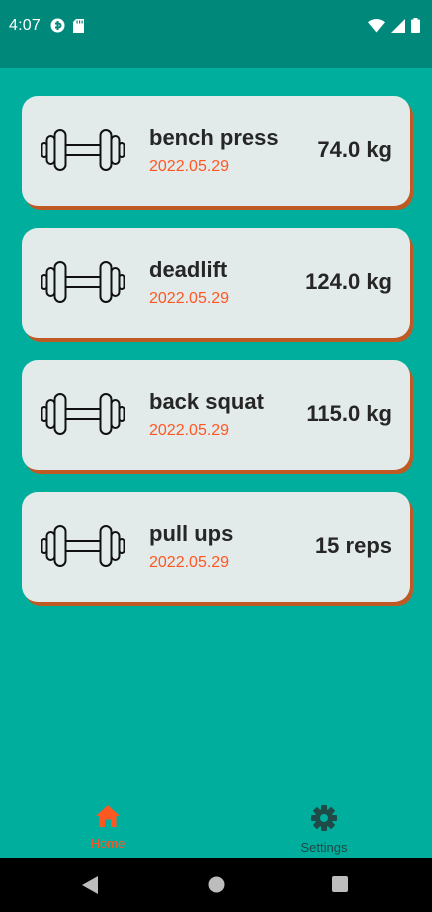  I want to click on home-circle-icon, so click(216, 887).